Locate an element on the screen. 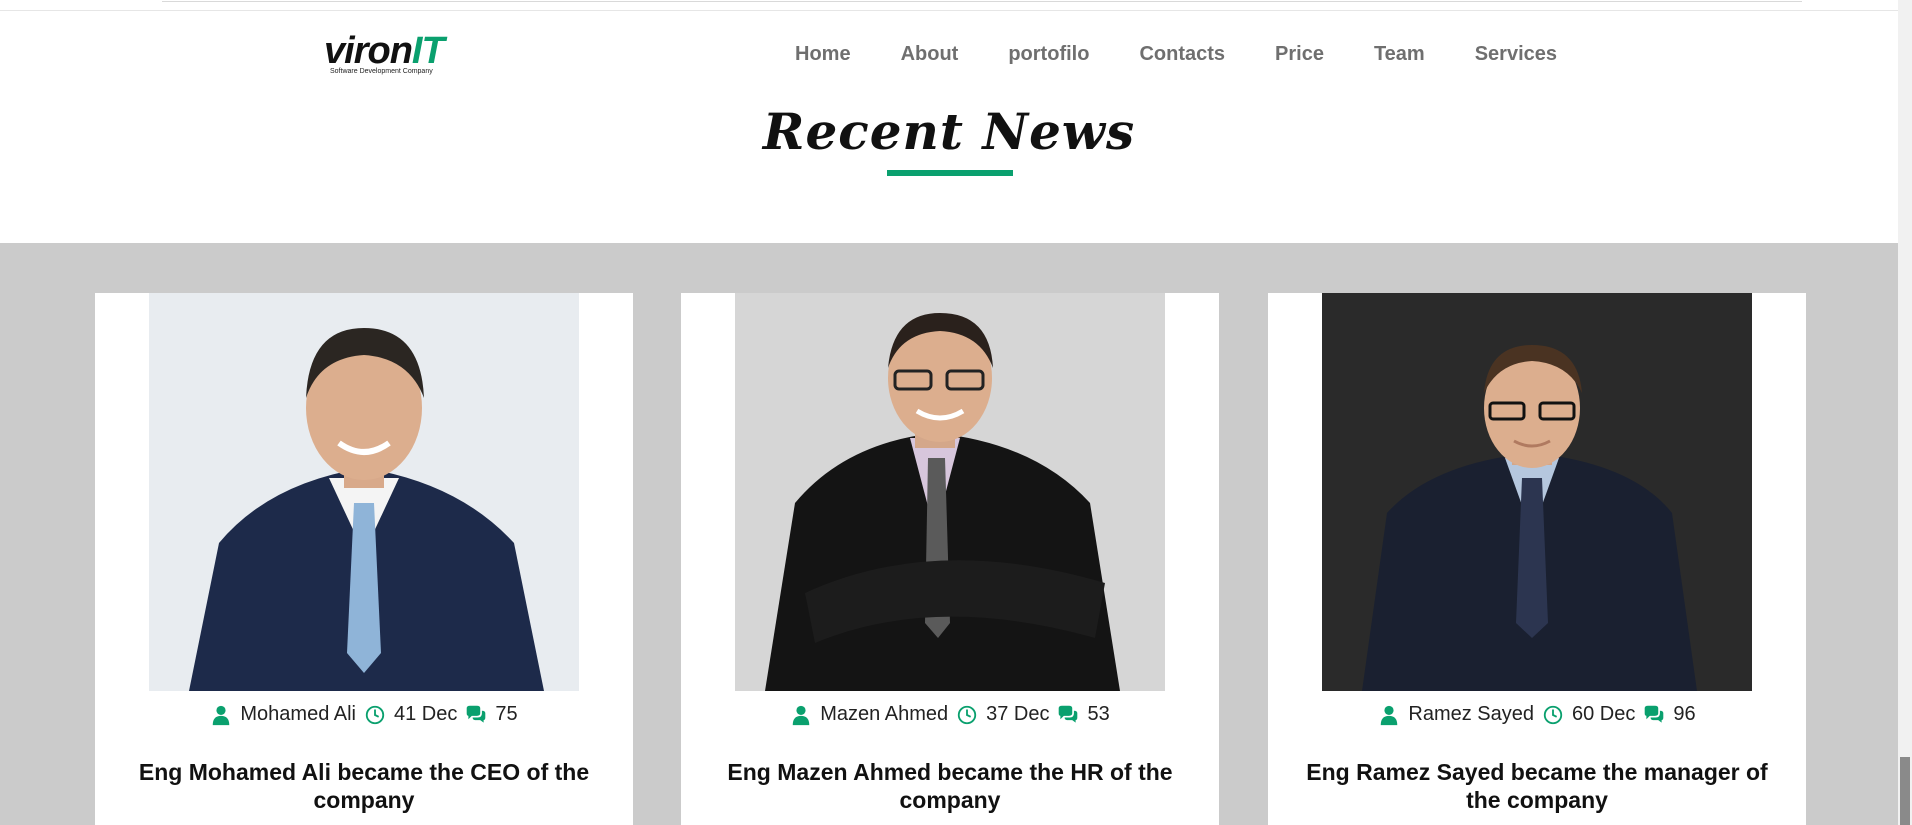 This screenshot has height=825, width=1912. logo: vironIT Software Development Company is located at coordinates (389, 58).